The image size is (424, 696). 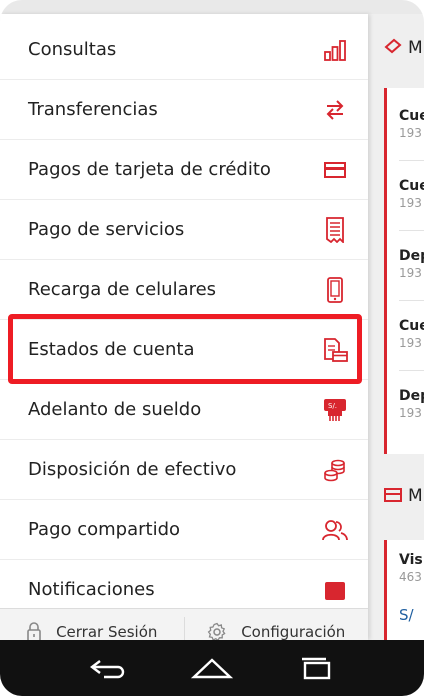 I want to click on menu-item-pagos-tarjeta: Pagos de tarjeta de crédito, so click(x=184, y=170).